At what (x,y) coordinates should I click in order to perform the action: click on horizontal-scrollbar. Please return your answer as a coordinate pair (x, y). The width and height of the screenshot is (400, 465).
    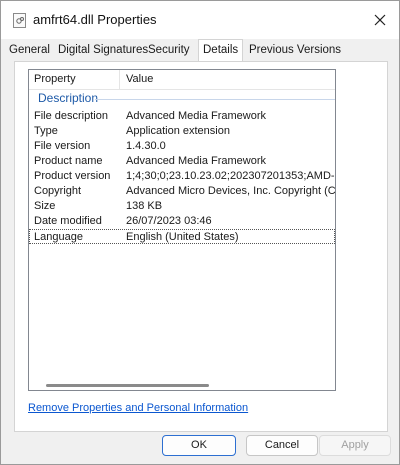
    Looking at the image, I should click on (182, 385).